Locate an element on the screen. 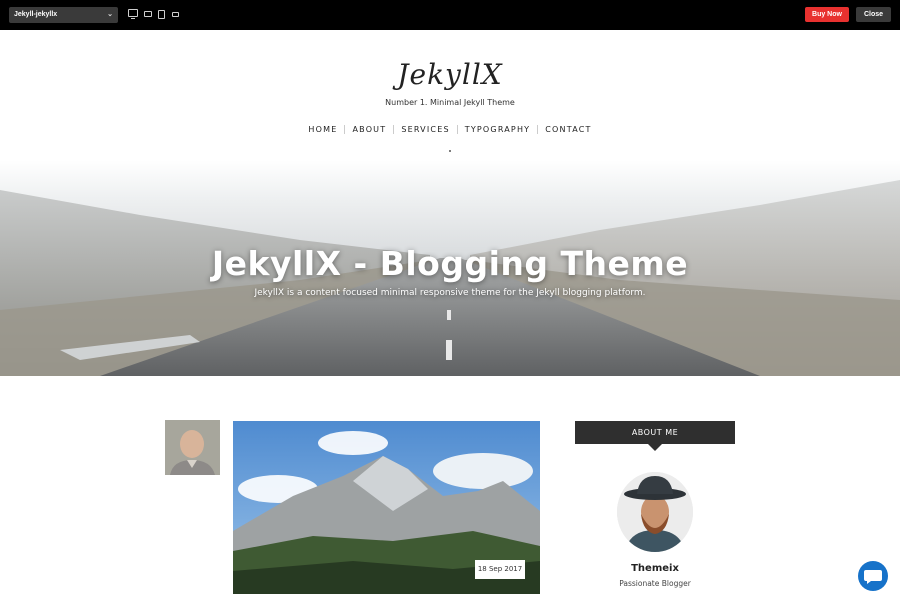  post-date-badge: 18 Sep 2017 is located at coordinates (500, 569).